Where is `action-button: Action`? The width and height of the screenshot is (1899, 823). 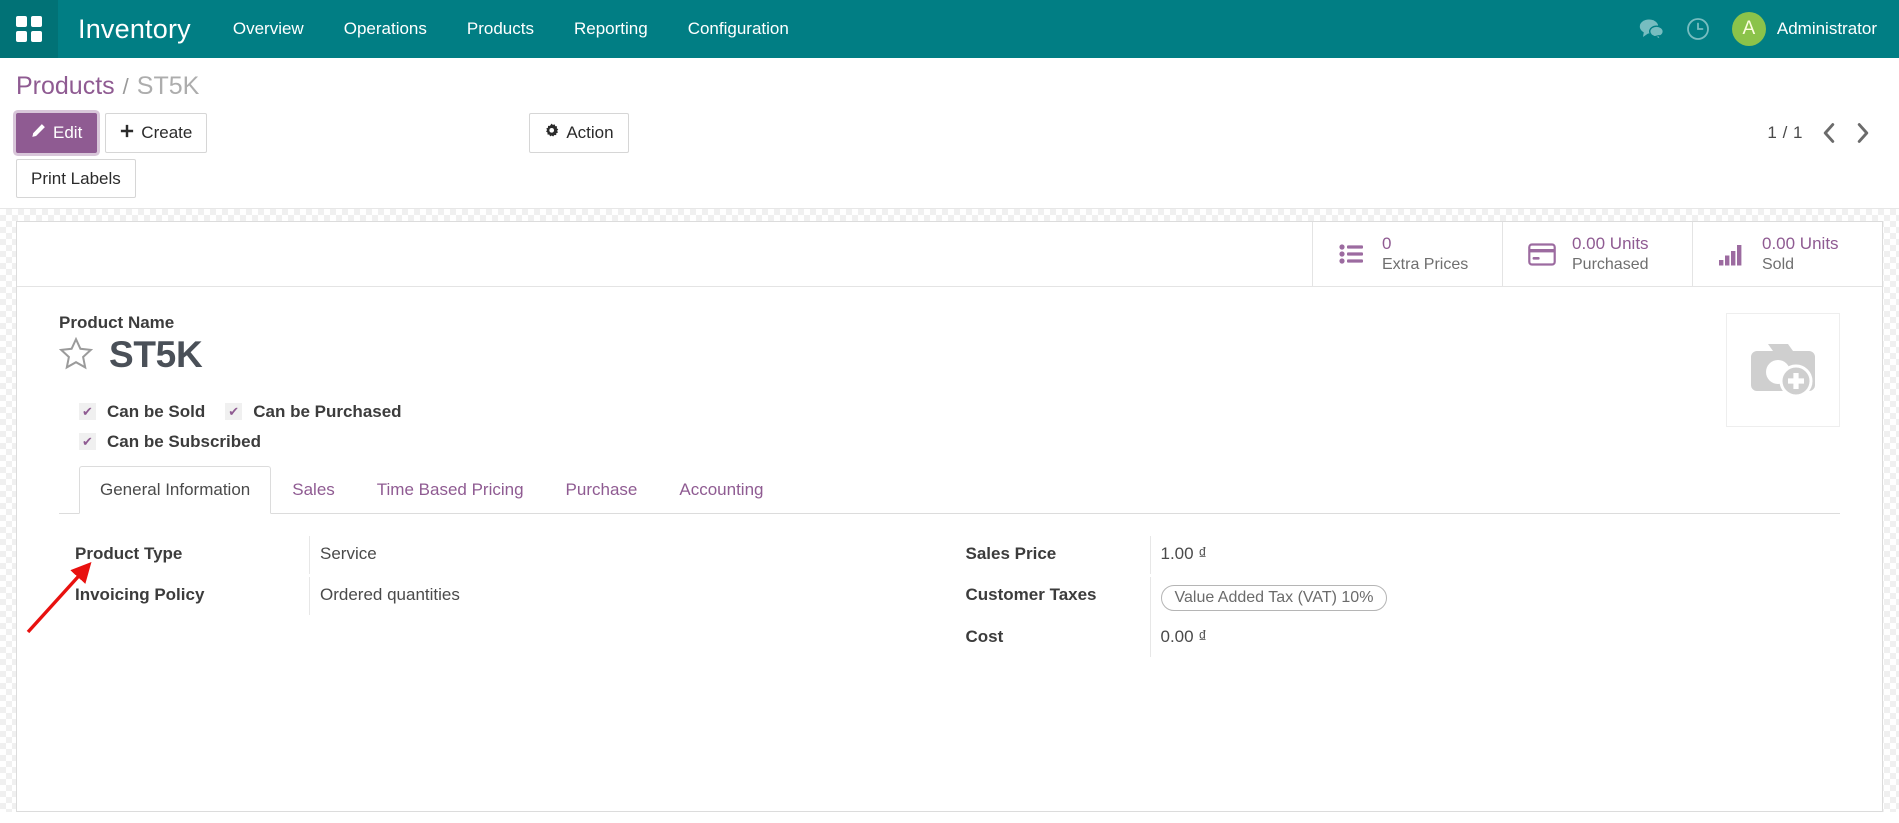
action-button: Action is located at coordinates (579, 133).